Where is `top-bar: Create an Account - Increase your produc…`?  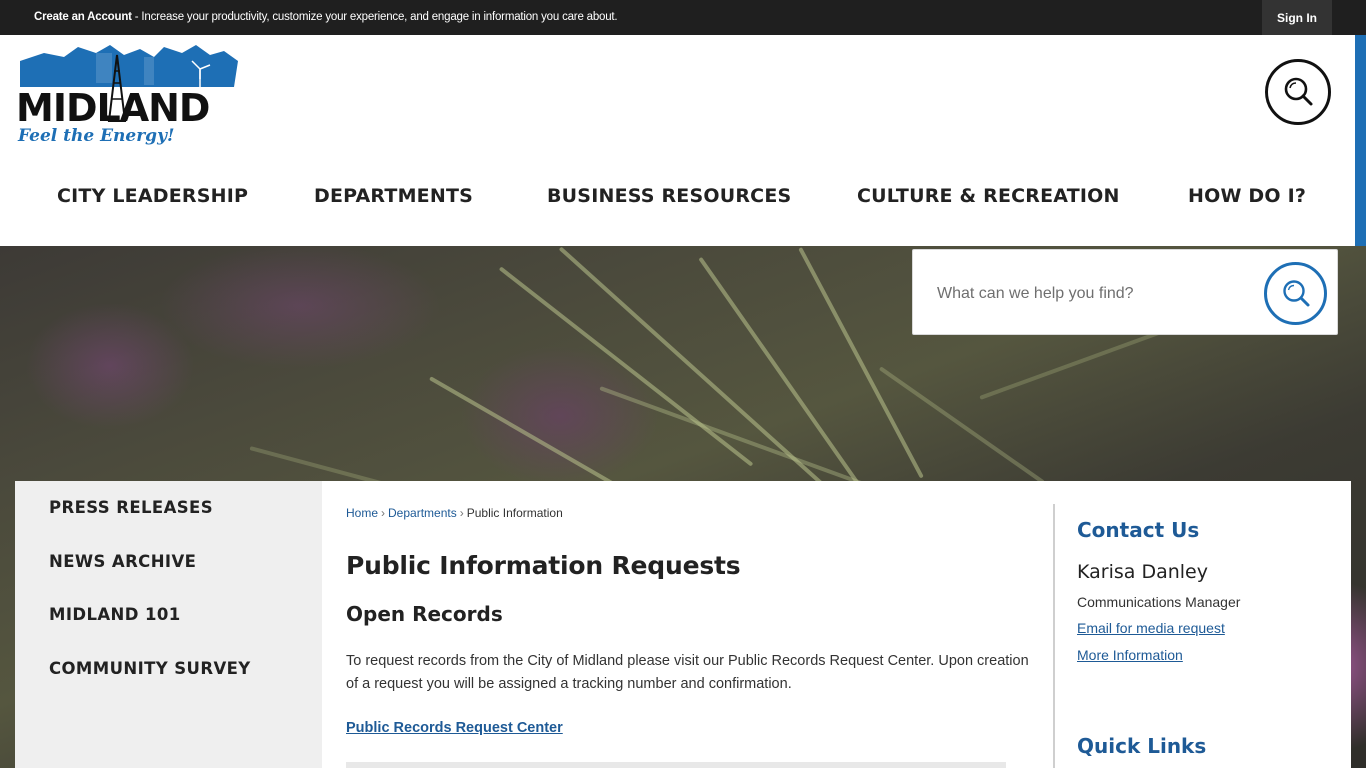
top-bar: Create an Account - Increase your produc… is located at coordinates (683, 17).